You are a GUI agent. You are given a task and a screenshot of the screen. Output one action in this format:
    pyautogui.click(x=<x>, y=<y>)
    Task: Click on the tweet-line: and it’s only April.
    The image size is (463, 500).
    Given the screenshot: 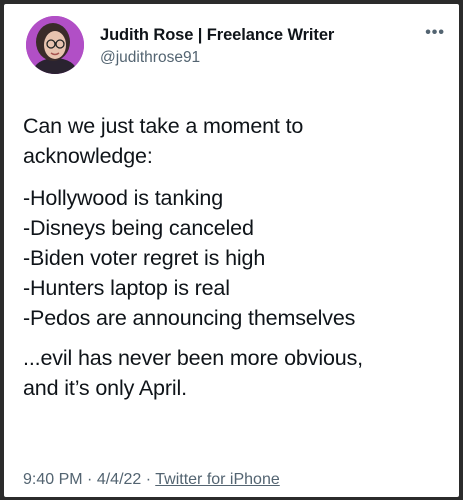 What is the action you would take?
    pyautogui.click(x=105, y=388)
    